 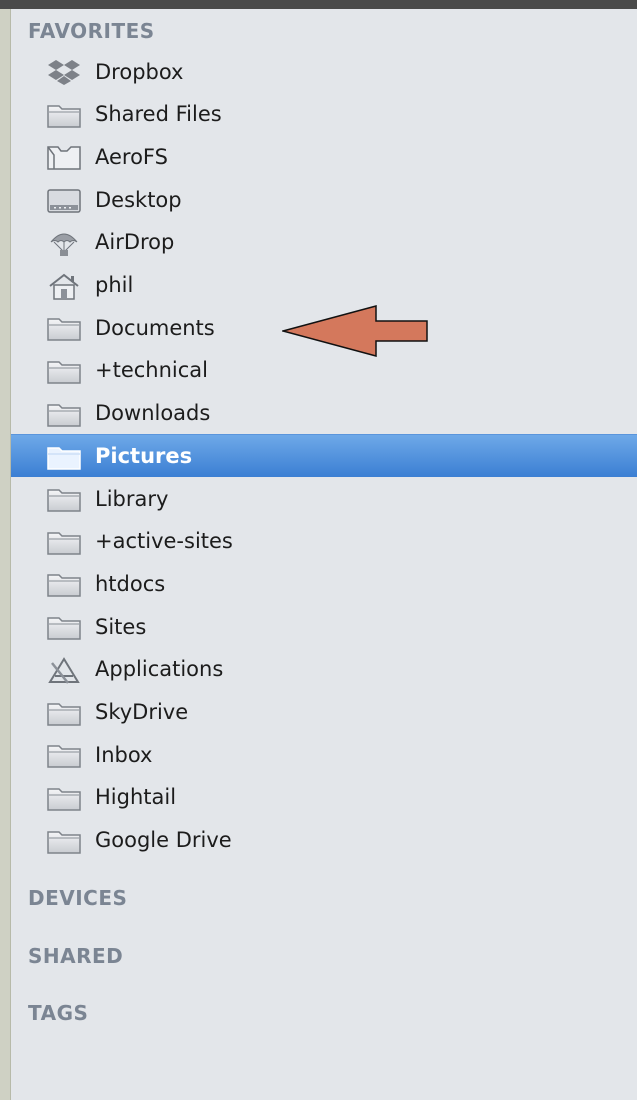 I want to click on sidebar-item-desktop: Desktop, so click(x=324, y=199).